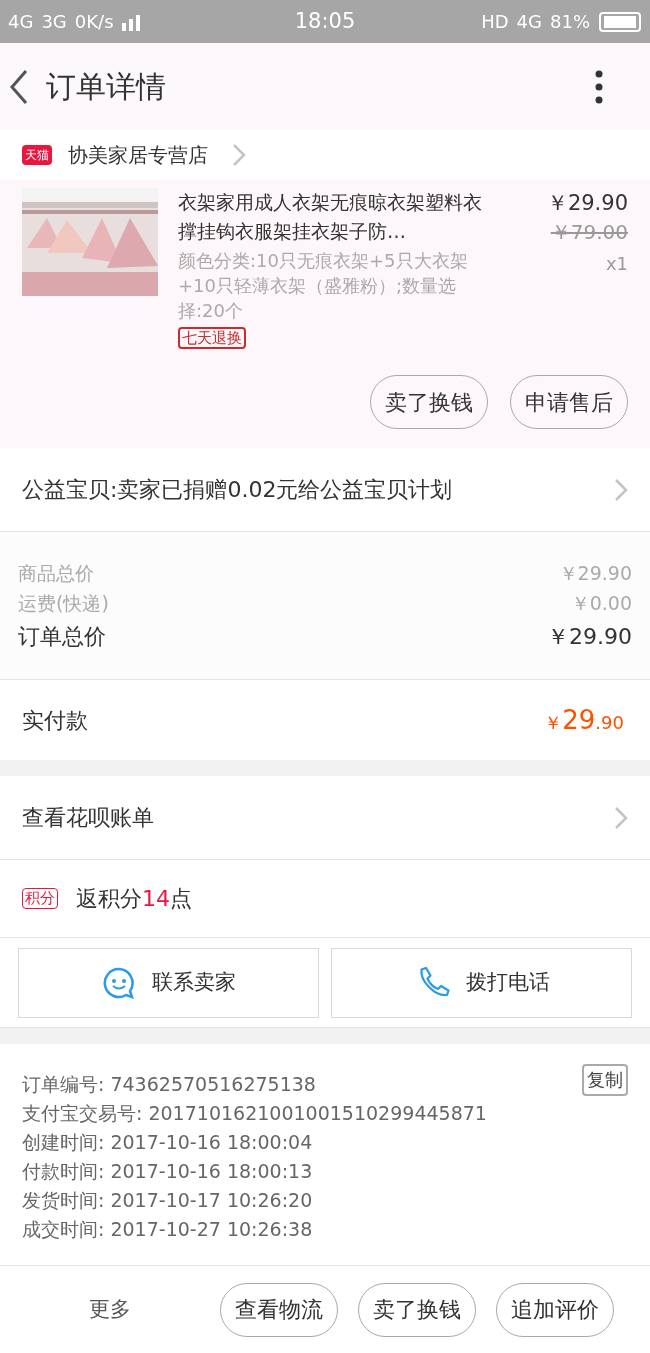 The width and height of the screenshot is (650, 1353). I want to click on back-icon, so click(19, 86).